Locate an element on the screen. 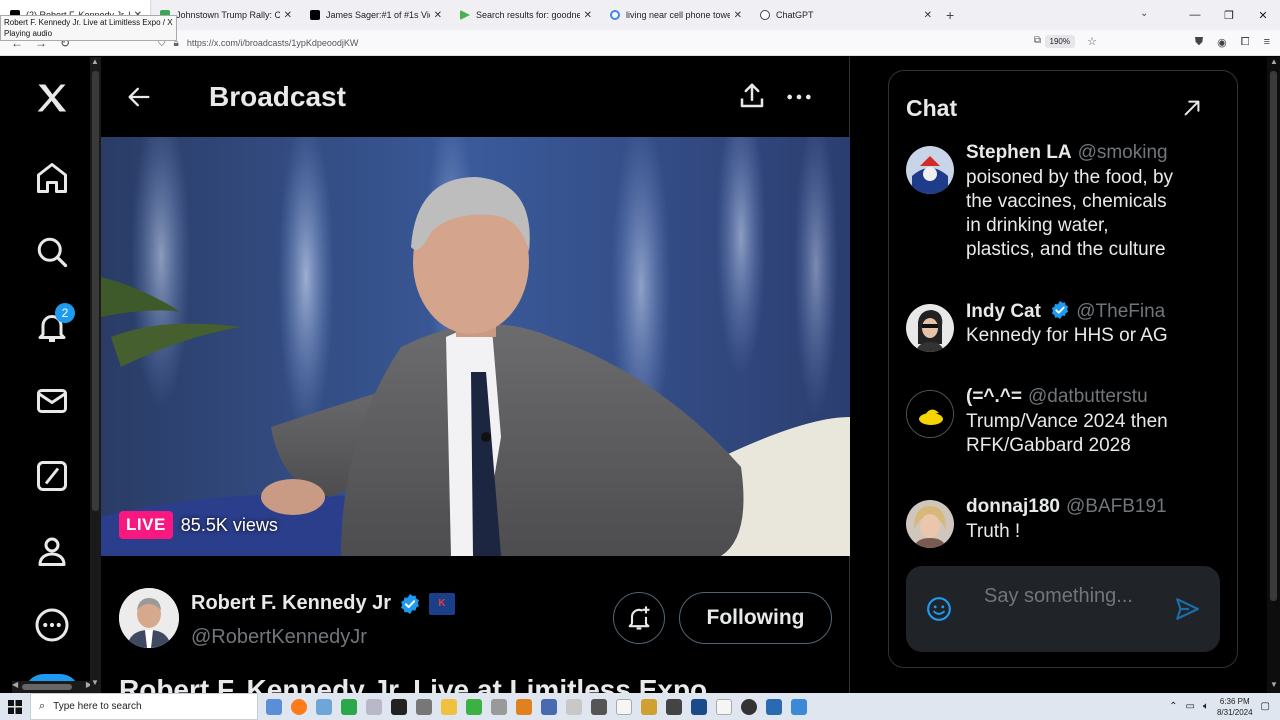 This screenshot has width=1280, height=720. horizontal-scrollbar: ◀ ▶ is located at coordinates (52, 686).